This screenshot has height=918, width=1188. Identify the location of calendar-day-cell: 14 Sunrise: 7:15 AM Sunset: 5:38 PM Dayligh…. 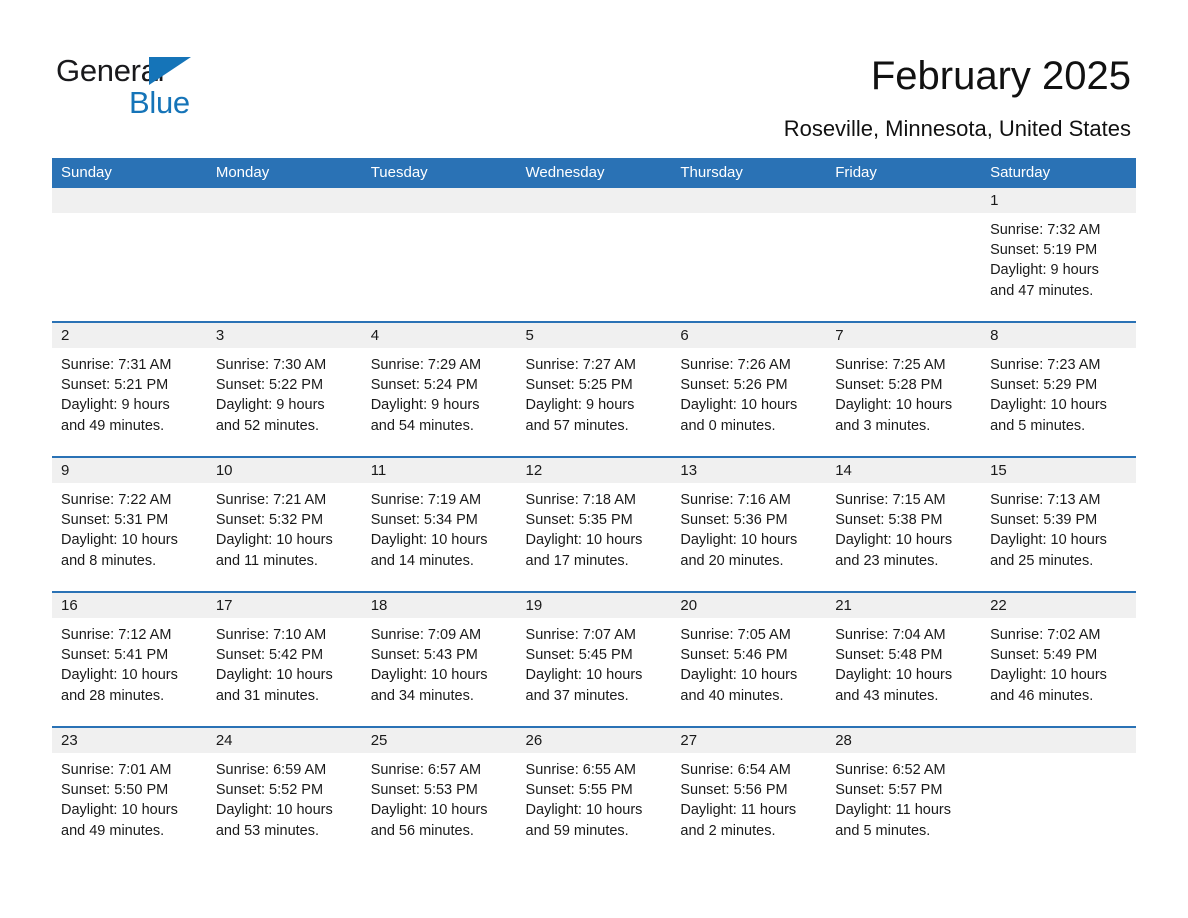
(904, 524).